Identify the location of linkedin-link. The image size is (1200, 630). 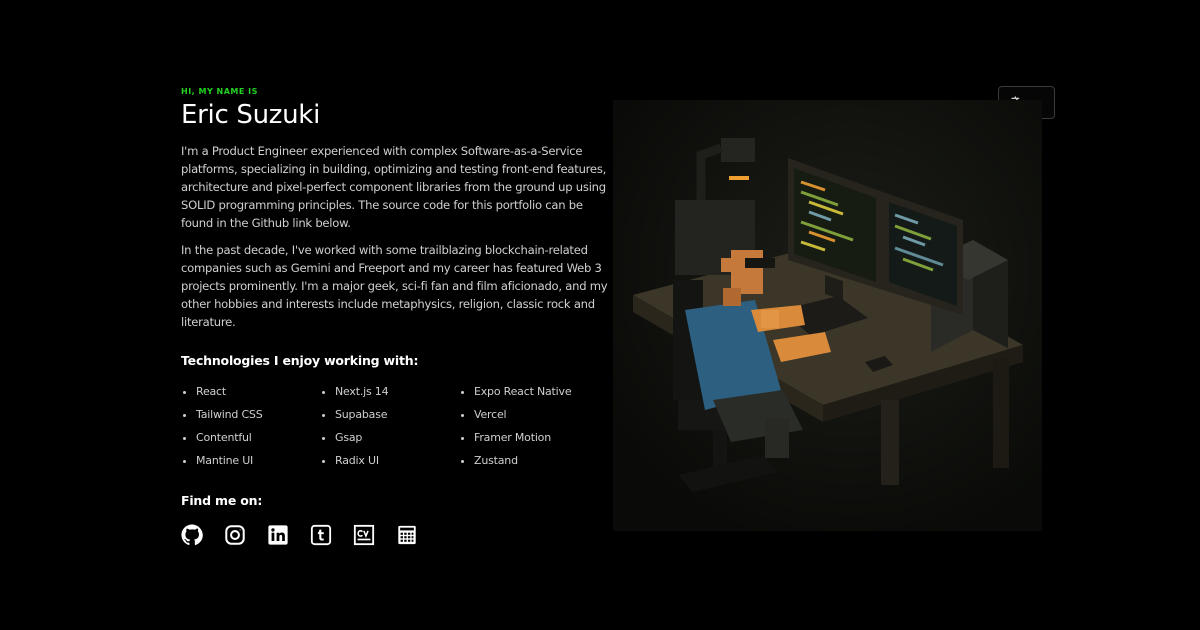
(278, 535).